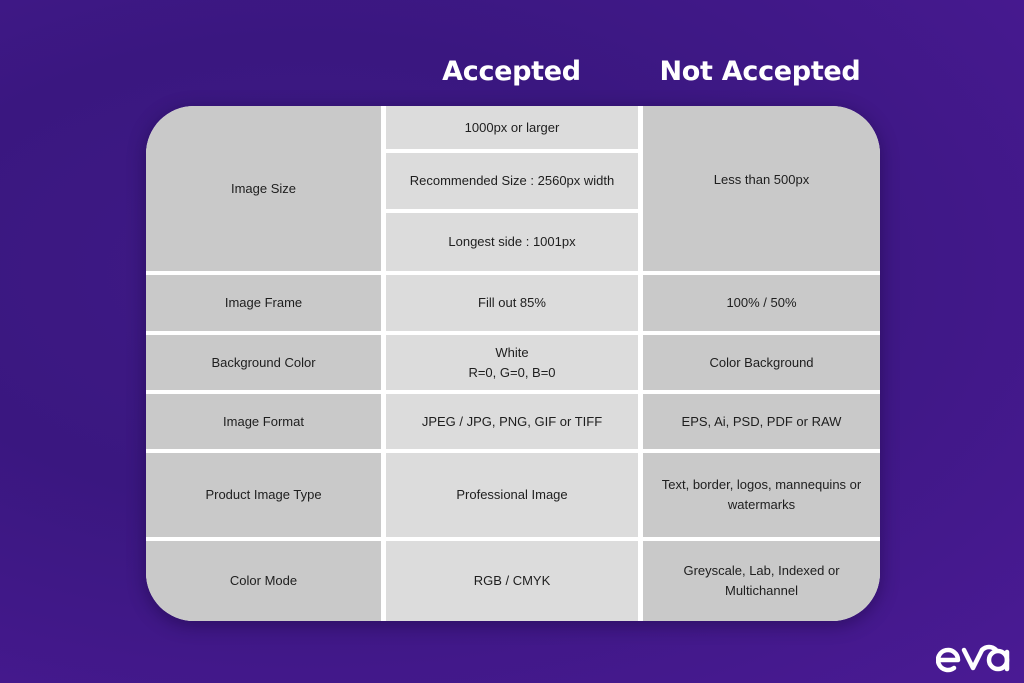  Describe the element at coordinates (263, 581) in the screenshot. I see `row-label-color-mode: Color Mode` at that location.